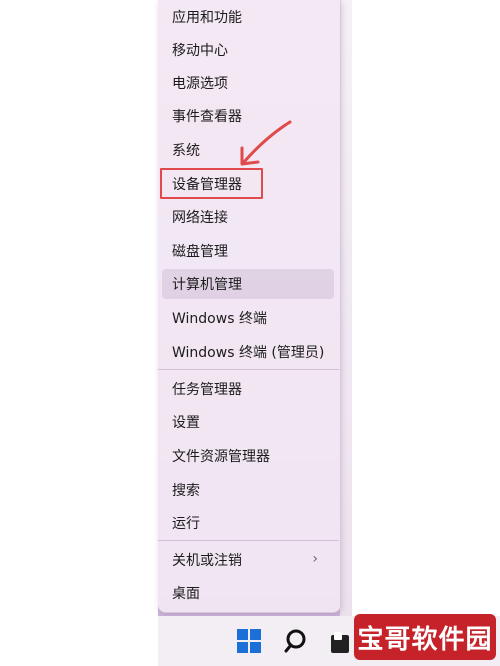  What do you see at coordinates (200, 218) in the screenshot?
I see `menu-item-label: 网络连接` at bounding box center [200, 218].